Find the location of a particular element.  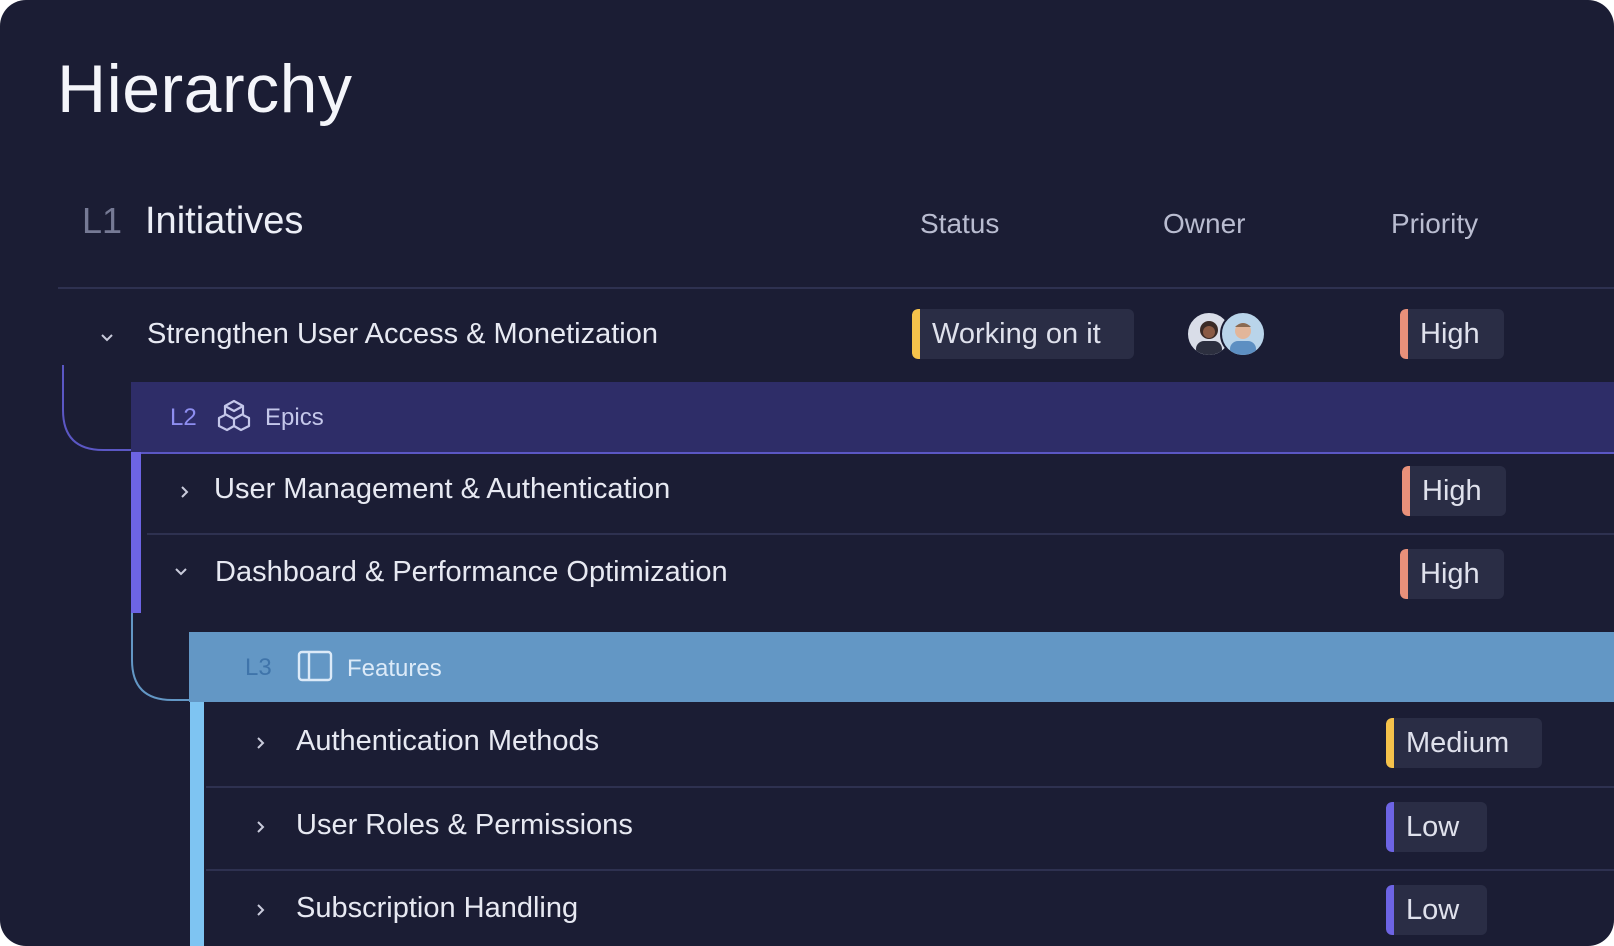

status-pill: Working on it is located at coordinates (1023, 334).